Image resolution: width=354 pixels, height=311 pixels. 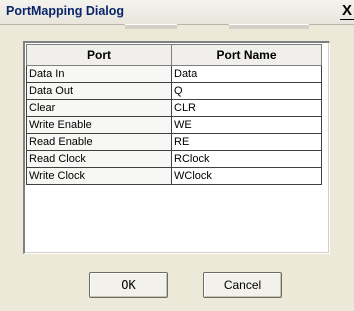 What do you see at coordinates (99, 91) in the screenshot?
I see `port-cell: Data Out` at bounding box center [99, 91].